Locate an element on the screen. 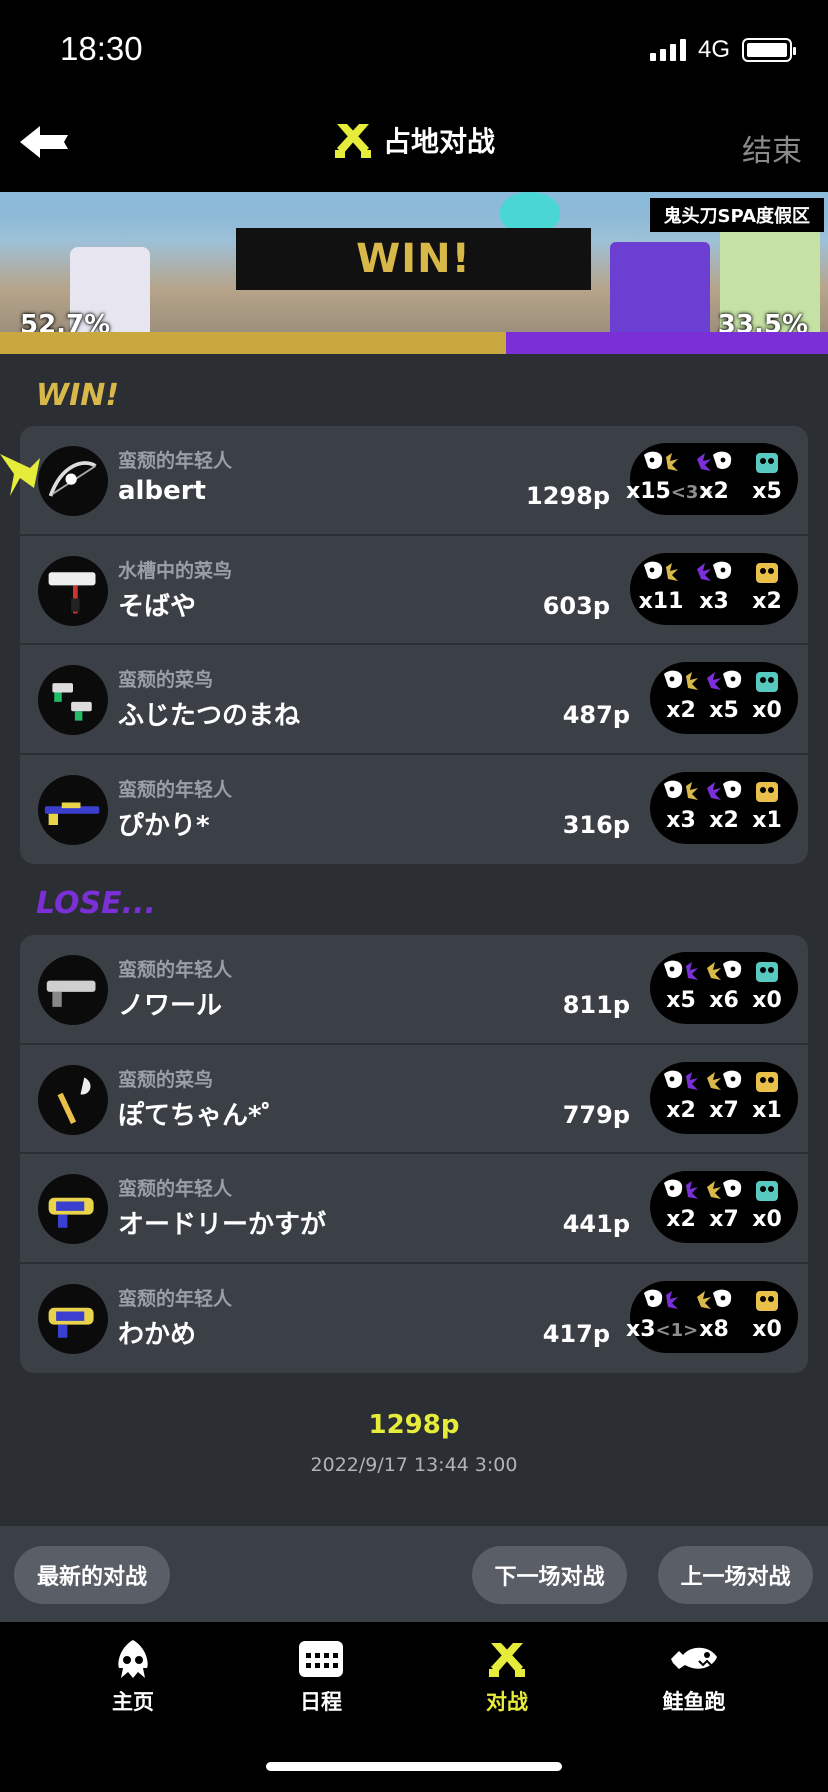  player-points: 487p is located at coordinates (596, 715).